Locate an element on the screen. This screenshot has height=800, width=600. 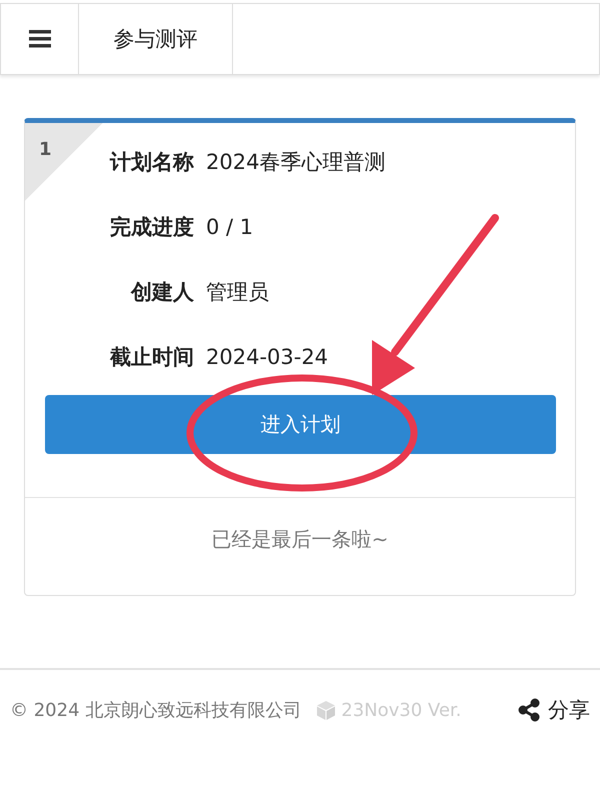
field-value: 2024-03-24 is located at coordinates (267, 356).